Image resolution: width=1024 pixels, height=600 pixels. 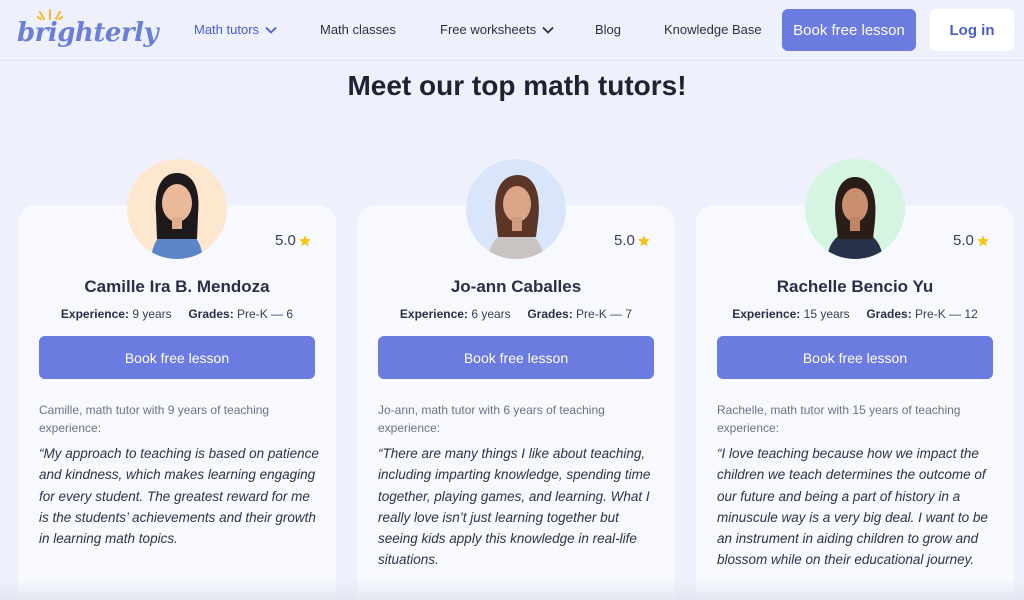 What do you see at coordinates (177, 286) in the screenshot?
I see `tutor-name: Camille Ira B. Mendoza` at bounding box center [177, 286].